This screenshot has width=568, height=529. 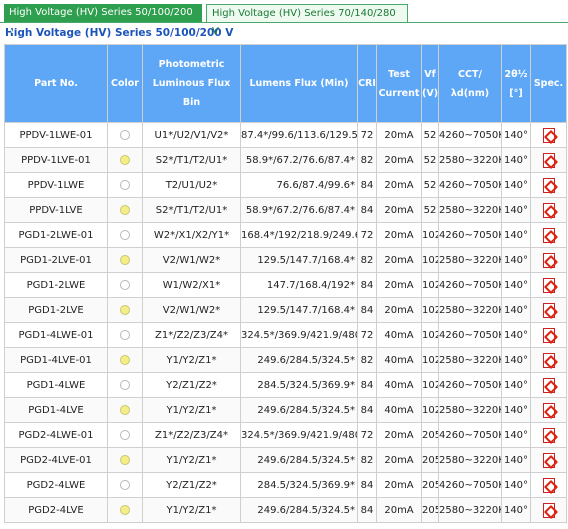 What do you see at coordinates (56, 285) in the screenshot?
I see `part-no-cell: PGD1-2LWE` at bounding box center [56, 285].